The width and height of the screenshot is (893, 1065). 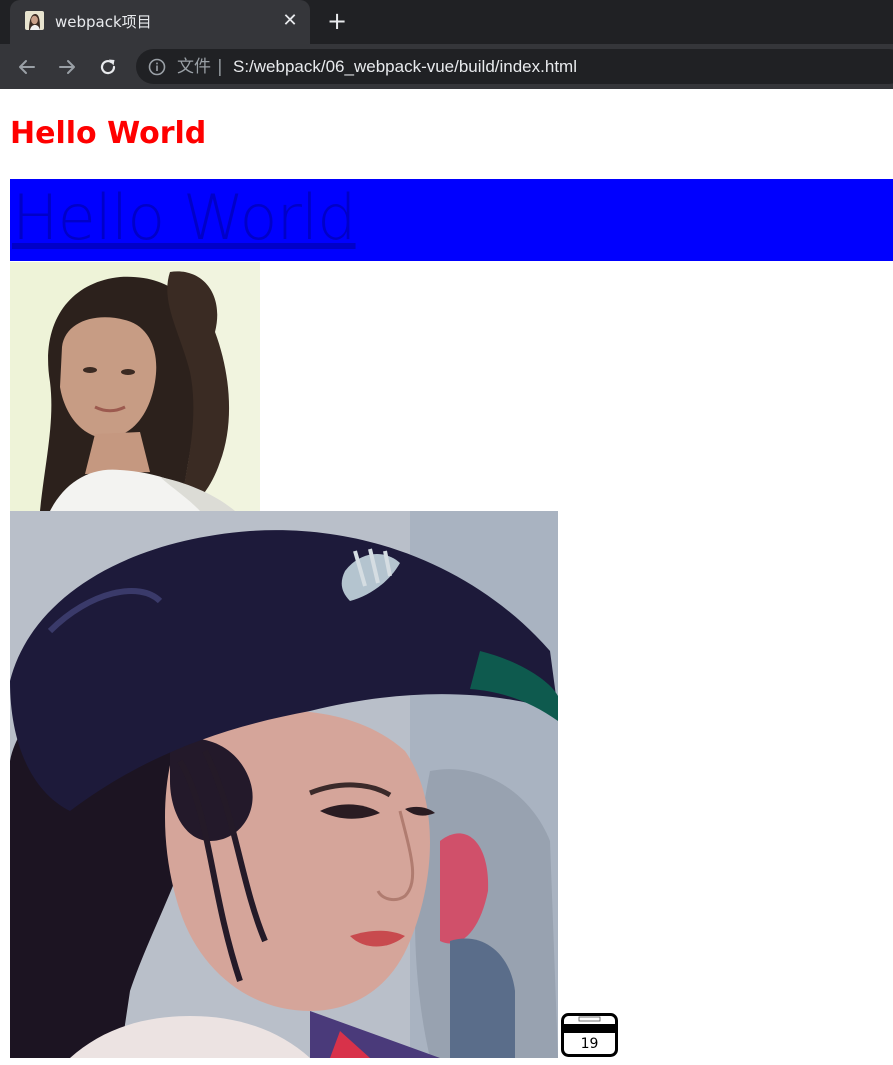 What do you see at coordinates (34, 20) in the screenshot?
I see `portrait-favicon-icon` at bounding box center [34, 20].